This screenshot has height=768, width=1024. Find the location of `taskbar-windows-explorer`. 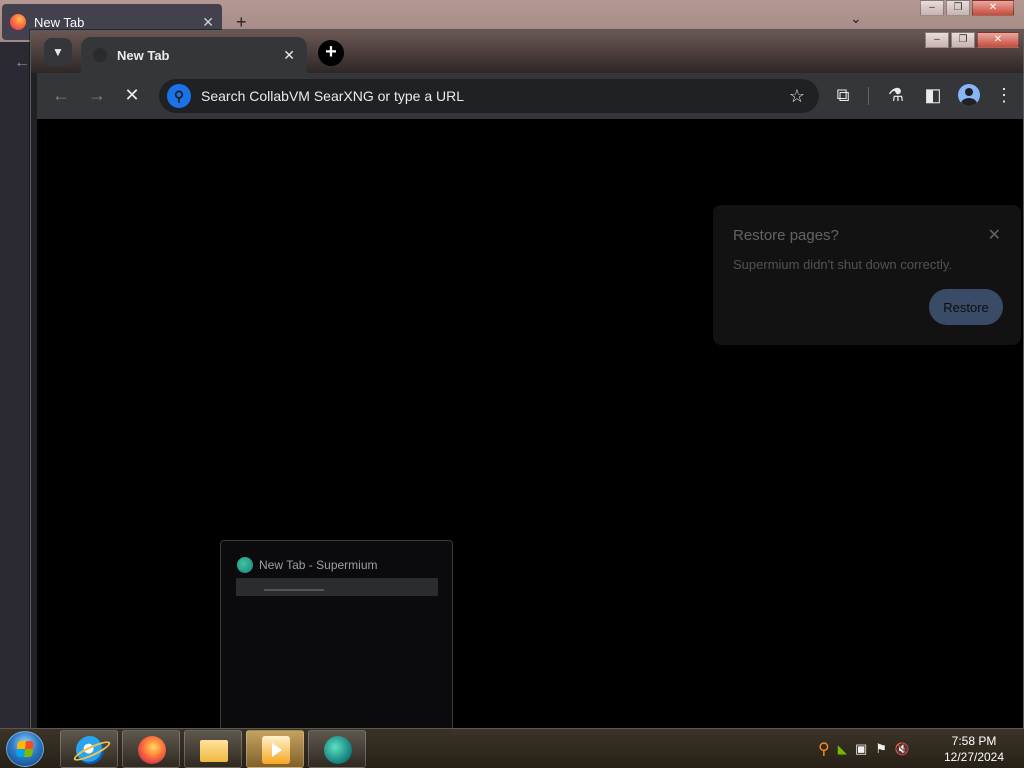

taskbar-windows-explorer is located at coordinates (213, 749).